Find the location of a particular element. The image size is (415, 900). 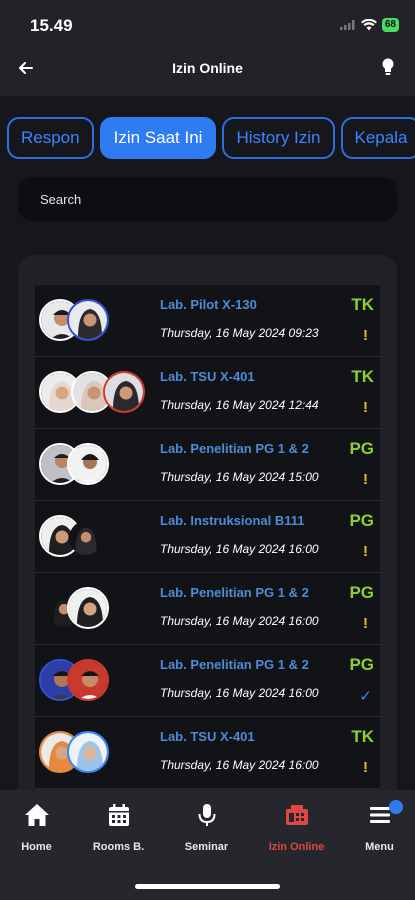

permit-date: Thursday, 16 May 2024 12:44 is located at coordinates (239, 405).